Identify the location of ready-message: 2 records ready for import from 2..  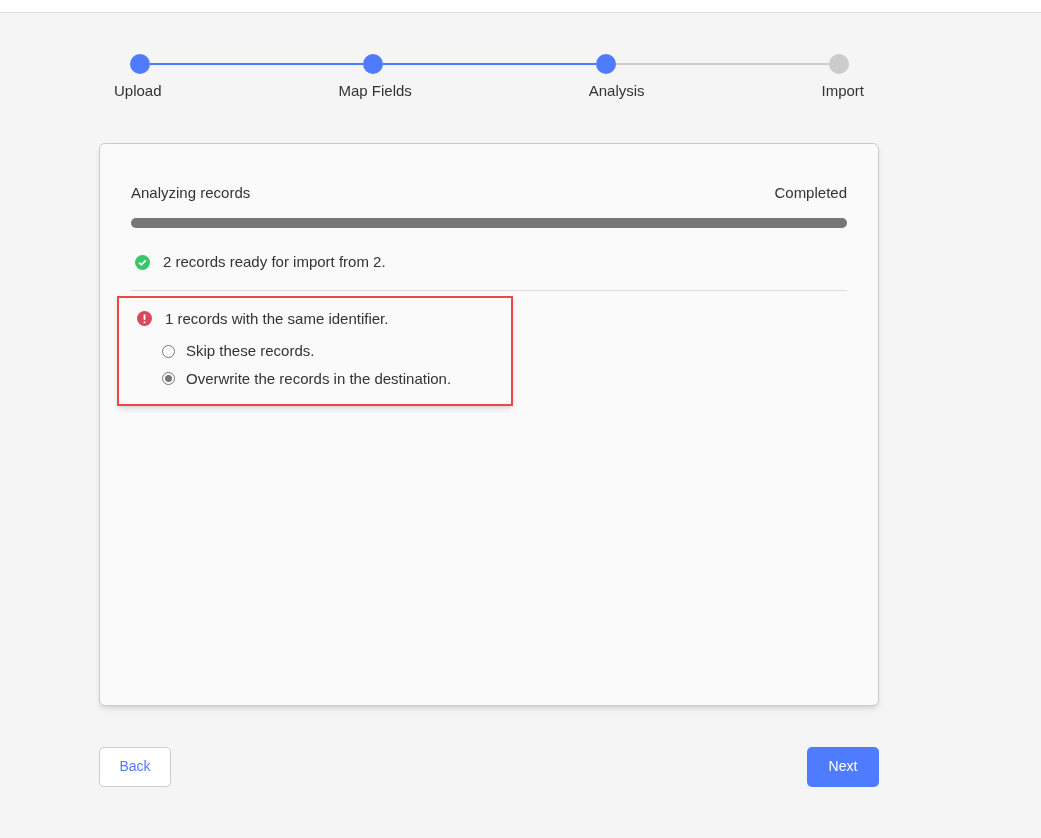
(274, 262).